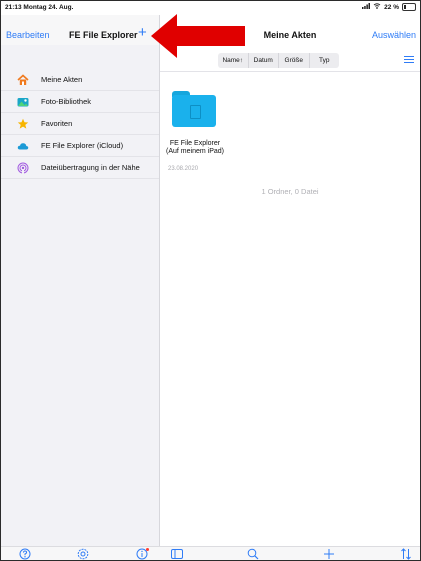  What do you see at coordinates (366, 7) in the screenshot?
I see `signal-icon` at bounding box center [366, 7].